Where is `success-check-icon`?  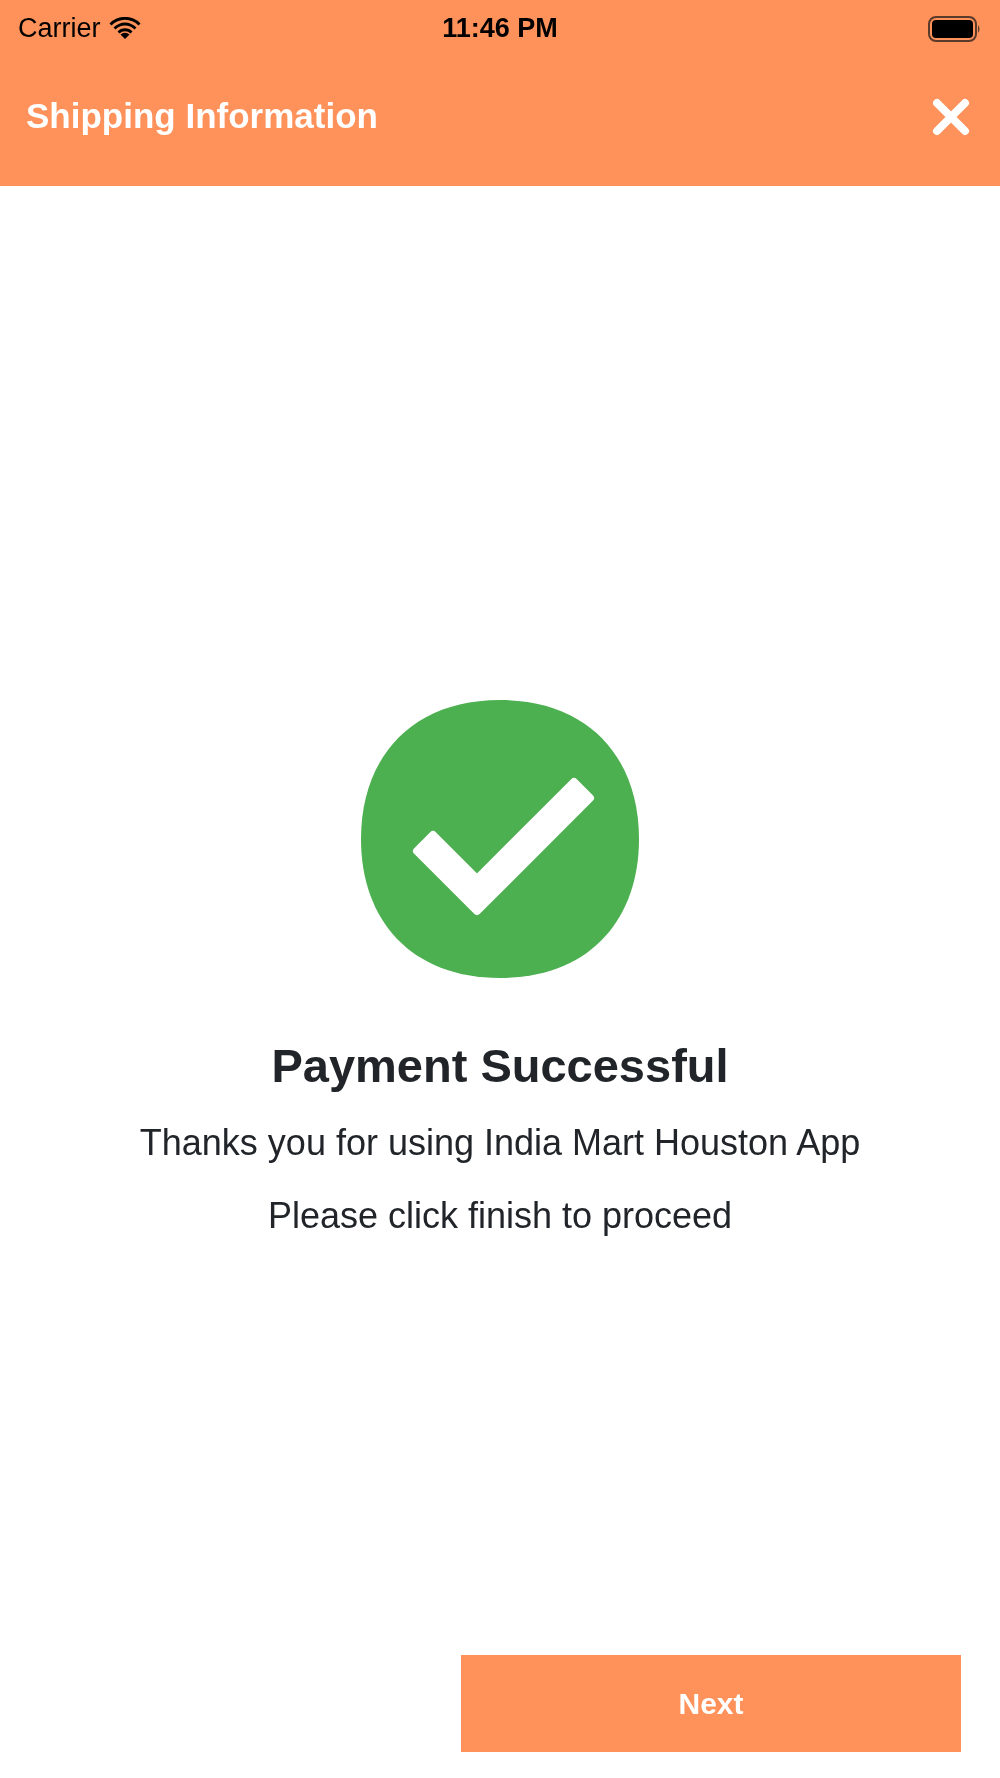 success-check-icon is located at coordinates (500, 839).